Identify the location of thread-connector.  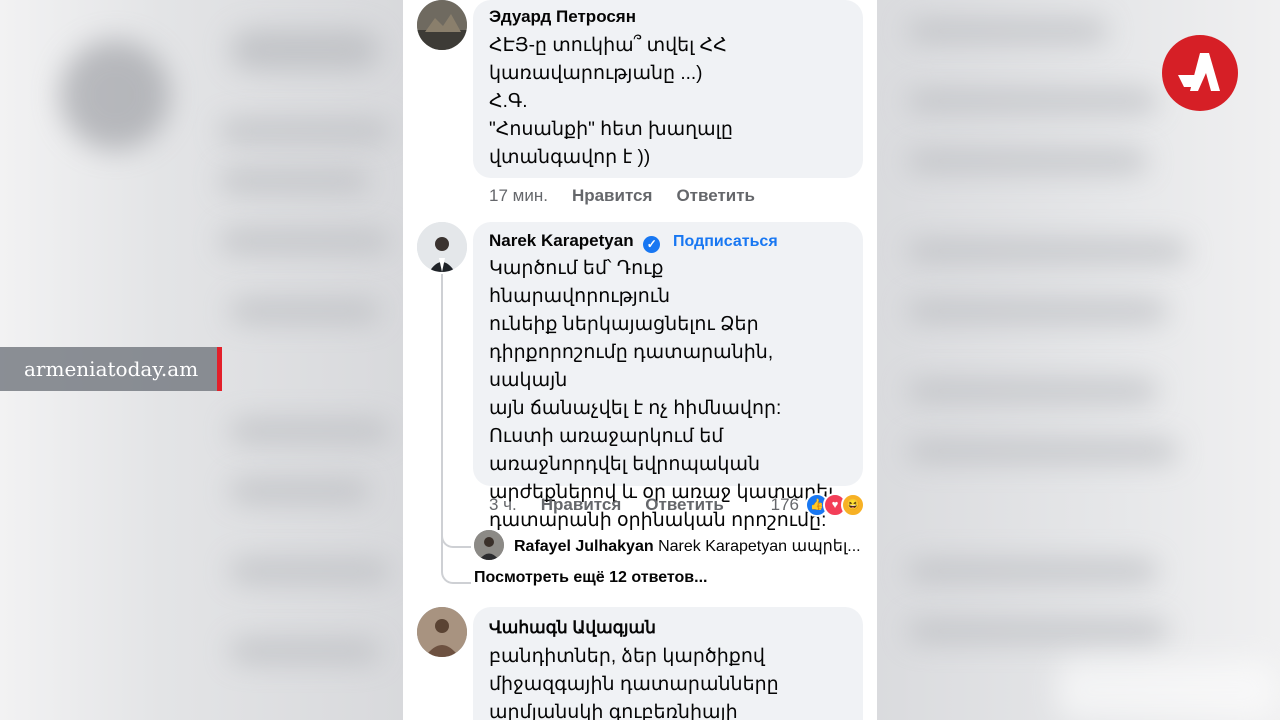
(456, 562).